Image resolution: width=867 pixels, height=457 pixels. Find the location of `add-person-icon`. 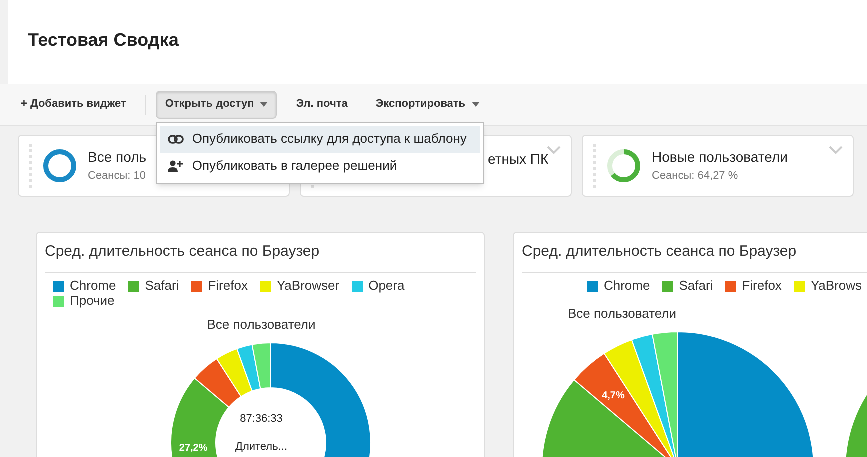

add-person-icon is located at coordinates (176, 166).